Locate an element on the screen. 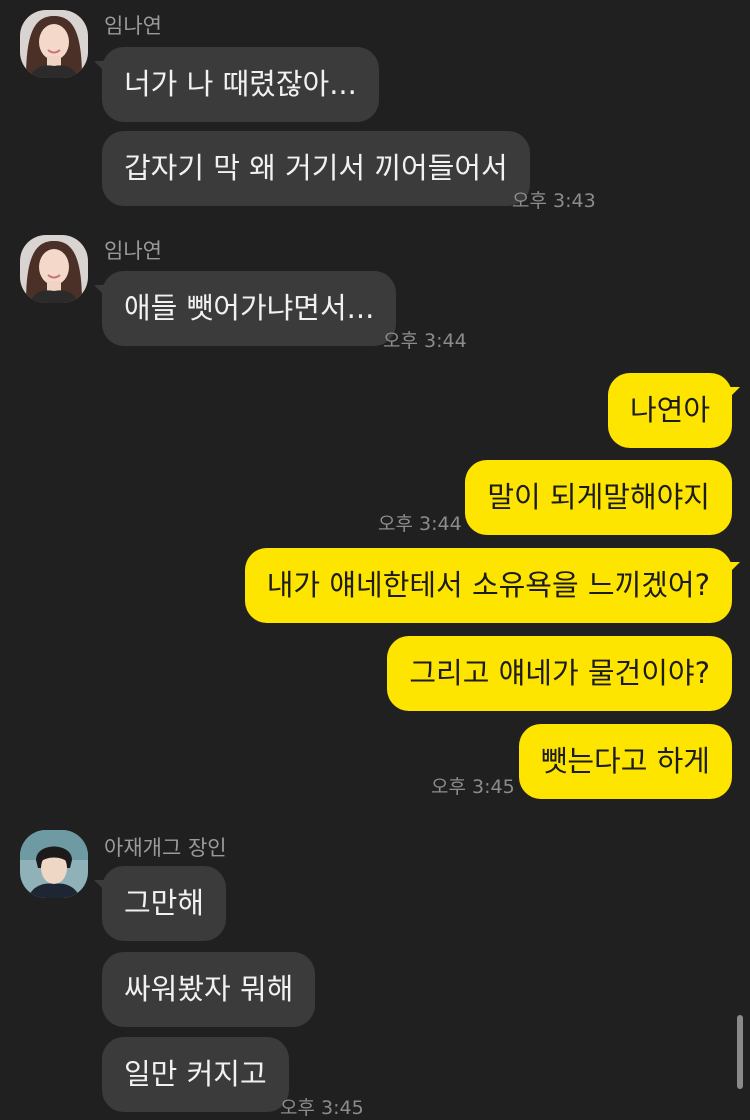  message-bubble: 그리고 얘네가 물건이야? is located at coordinates (559, 673).